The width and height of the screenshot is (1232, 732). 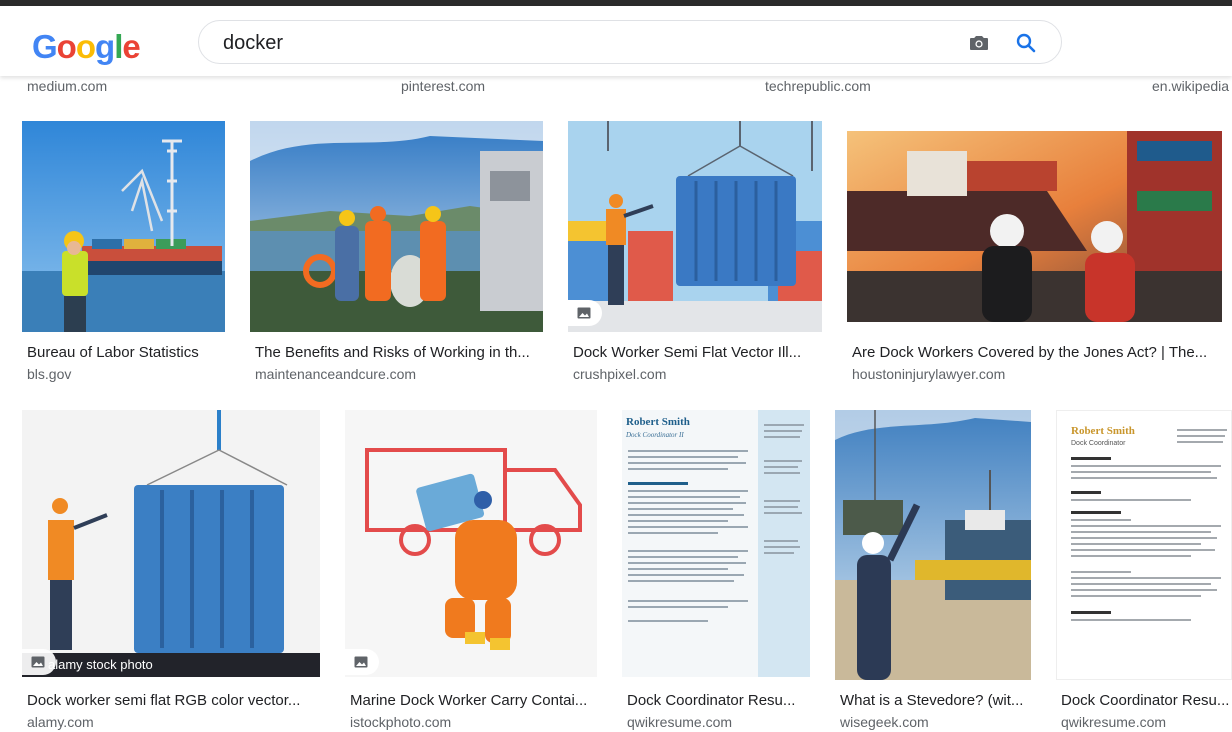 I want to click on result-domain: maintenanceandcure.com, so click(x=336, y=374).